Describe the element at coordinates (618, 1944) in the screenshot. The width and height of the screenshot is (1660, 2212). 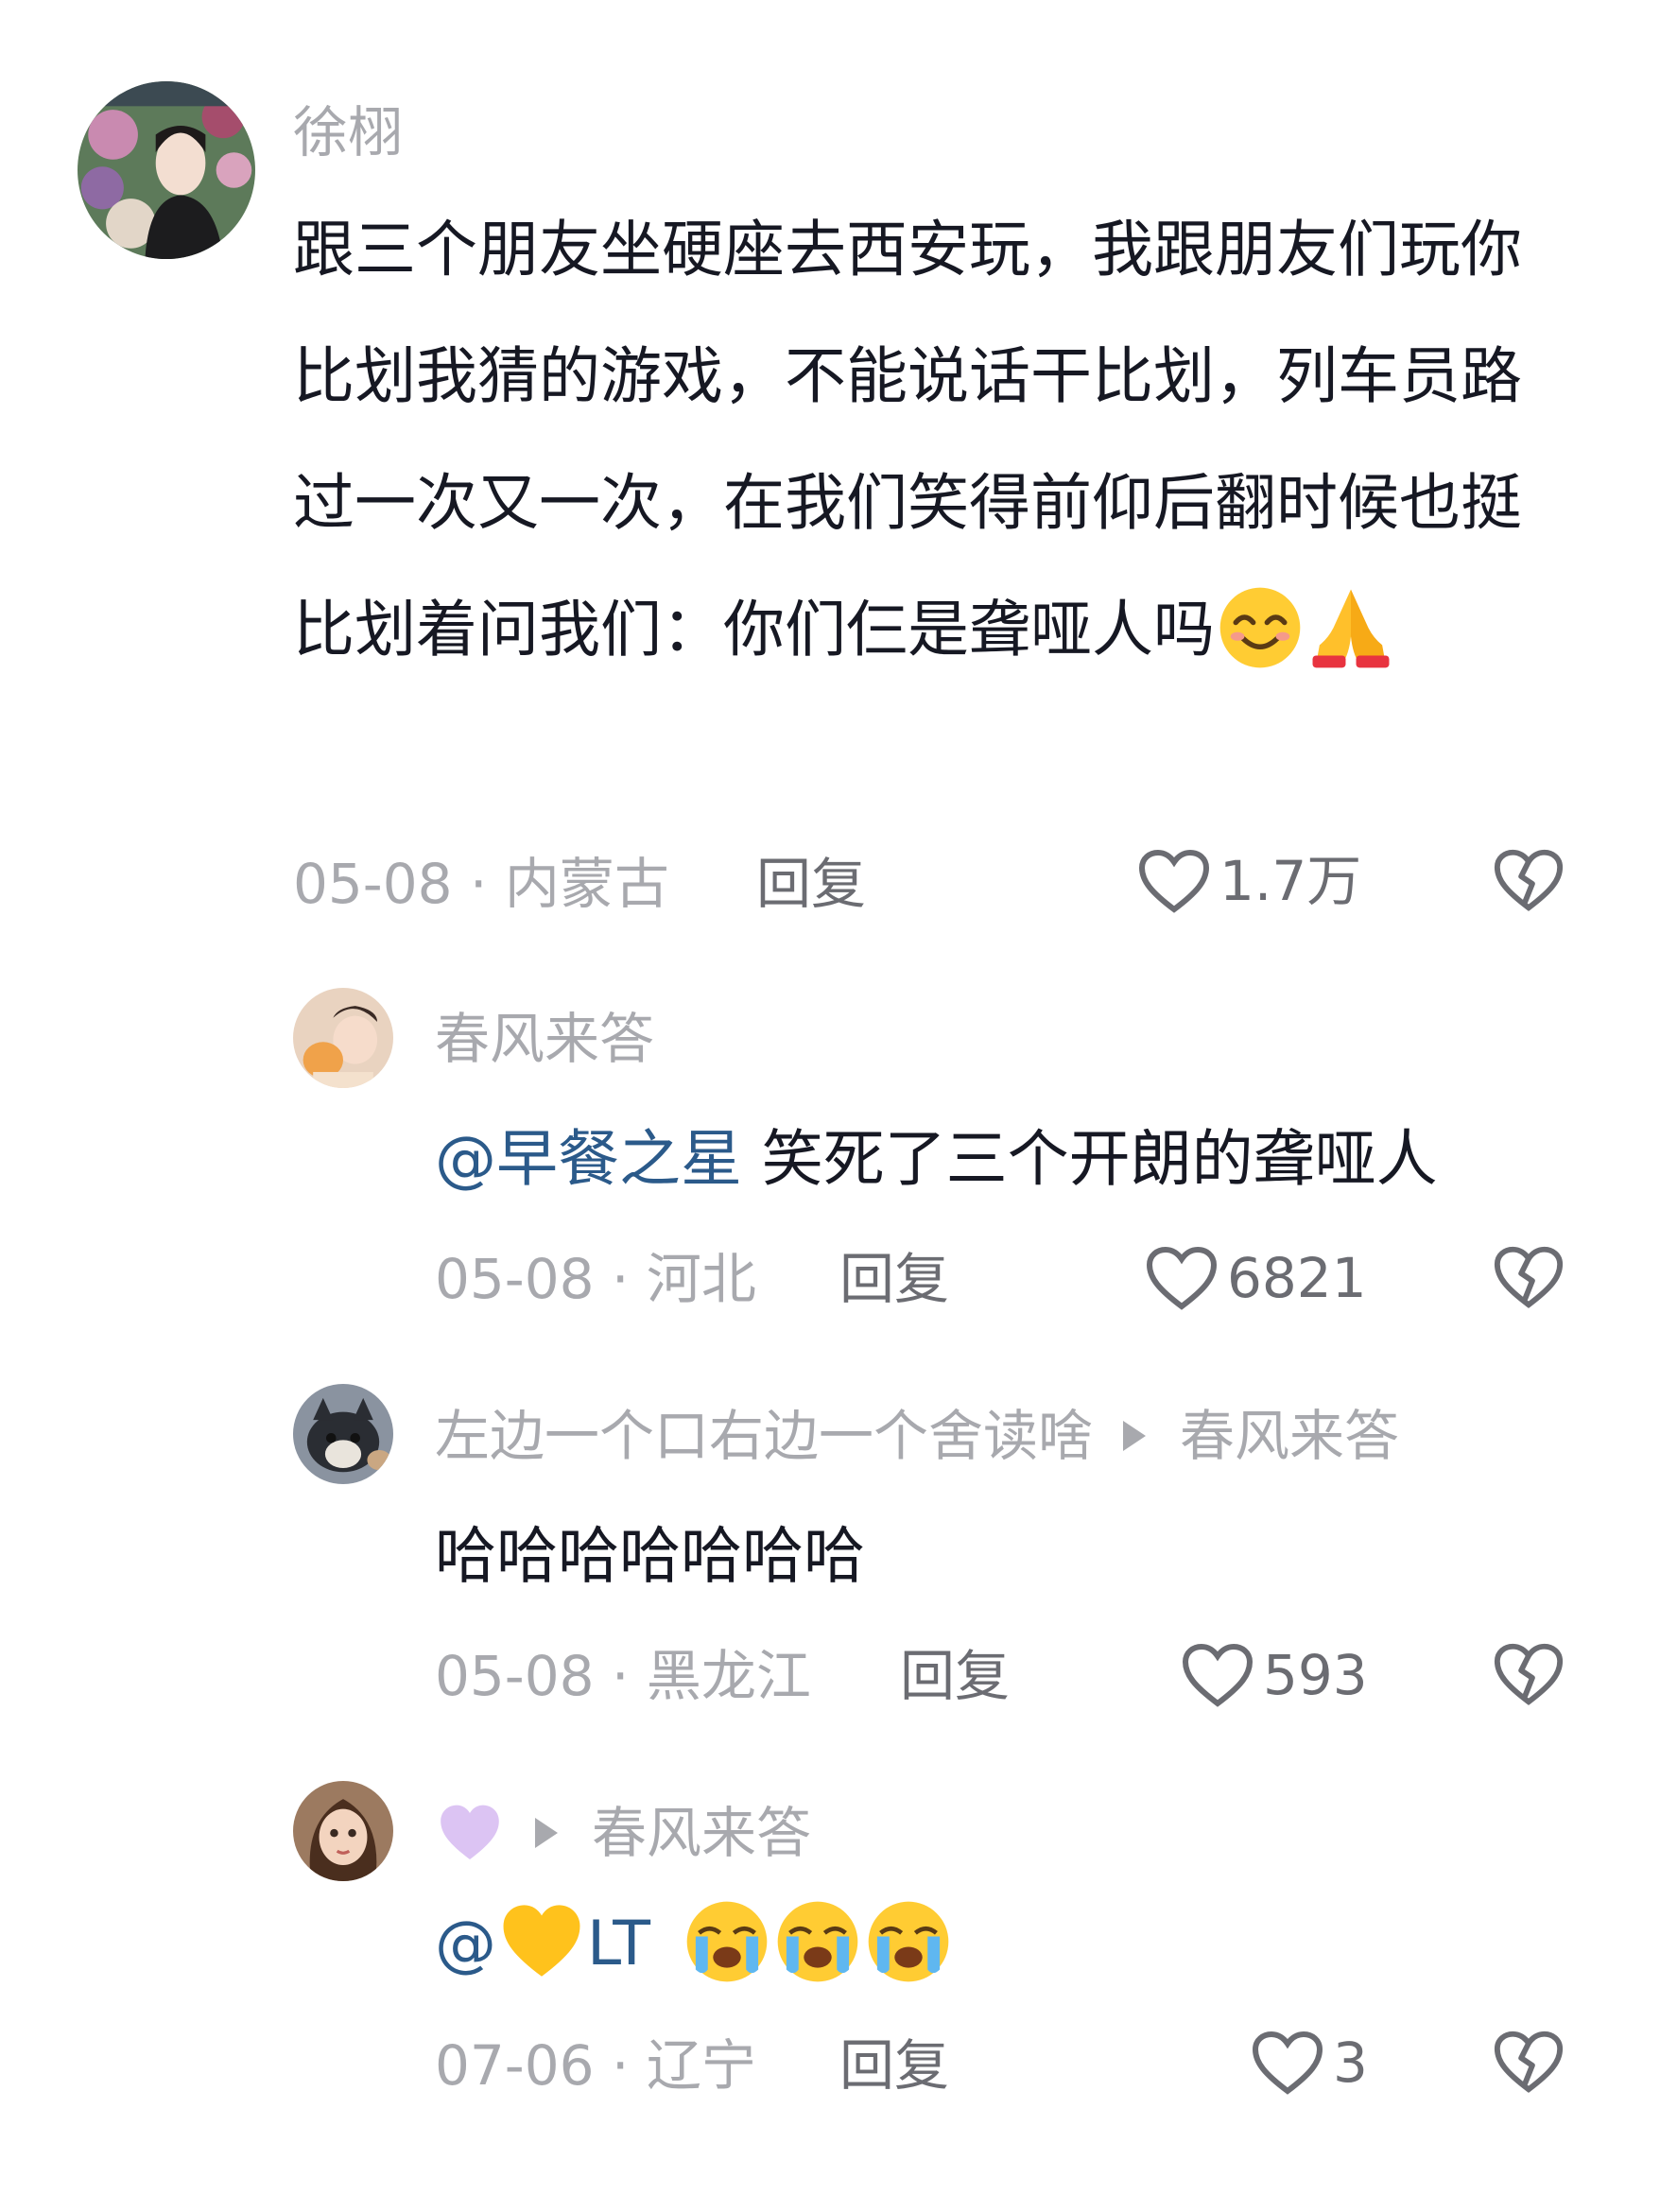
I see `mention-name: LT` at that location.